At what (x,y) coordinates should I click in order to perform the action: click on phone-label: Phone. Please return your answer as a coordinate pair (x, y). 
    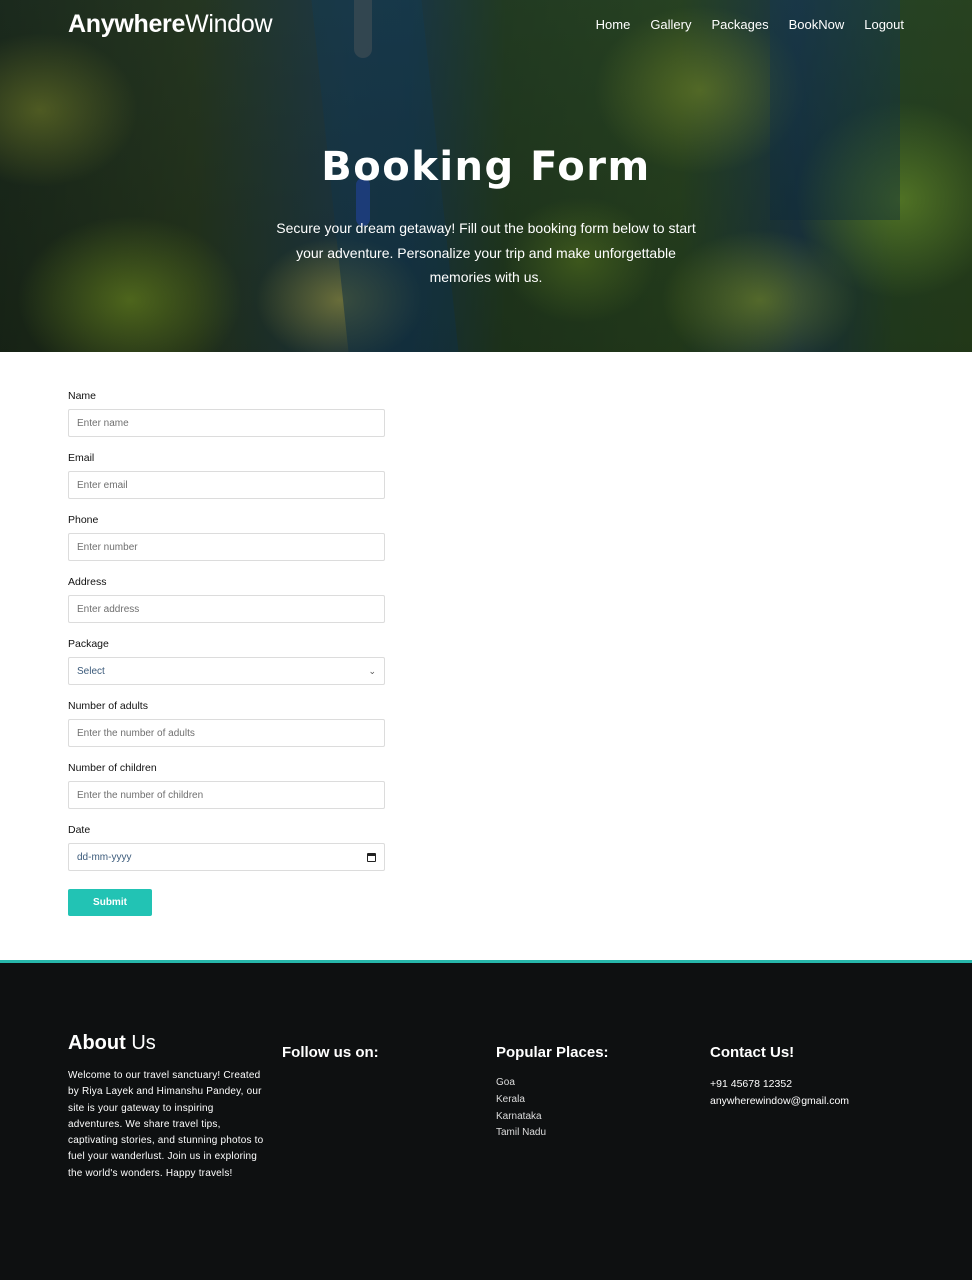
    Looking at the image, I should click on (83, 520).